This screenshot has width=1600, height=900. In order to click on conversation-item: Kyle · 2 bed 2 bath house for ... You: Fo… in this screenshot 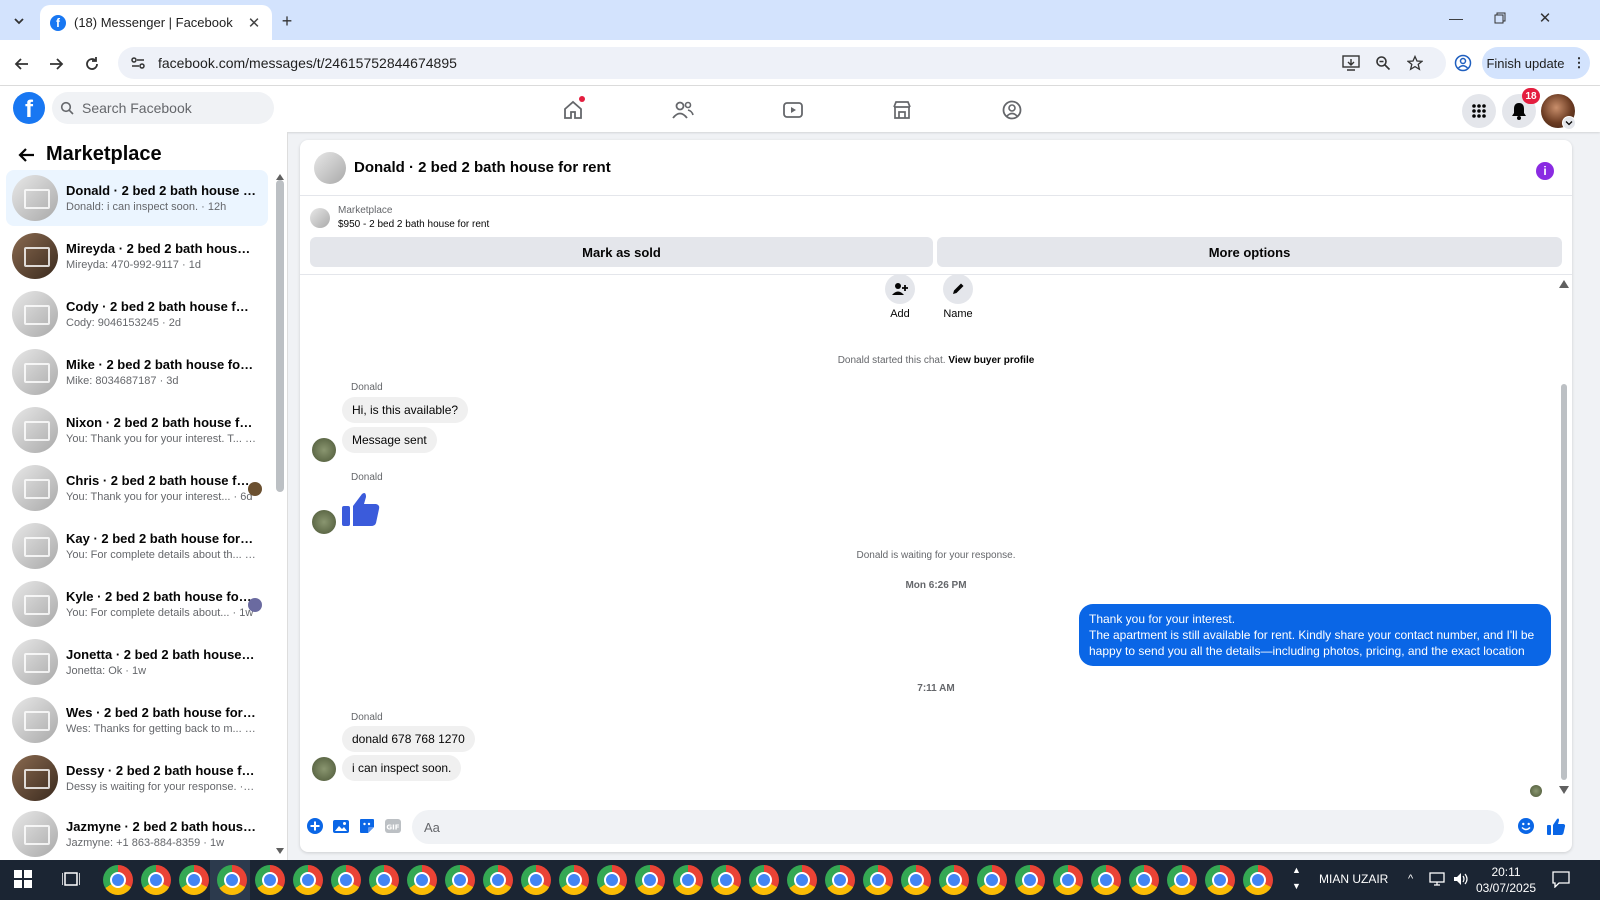, I will do `click(137, 604)`.